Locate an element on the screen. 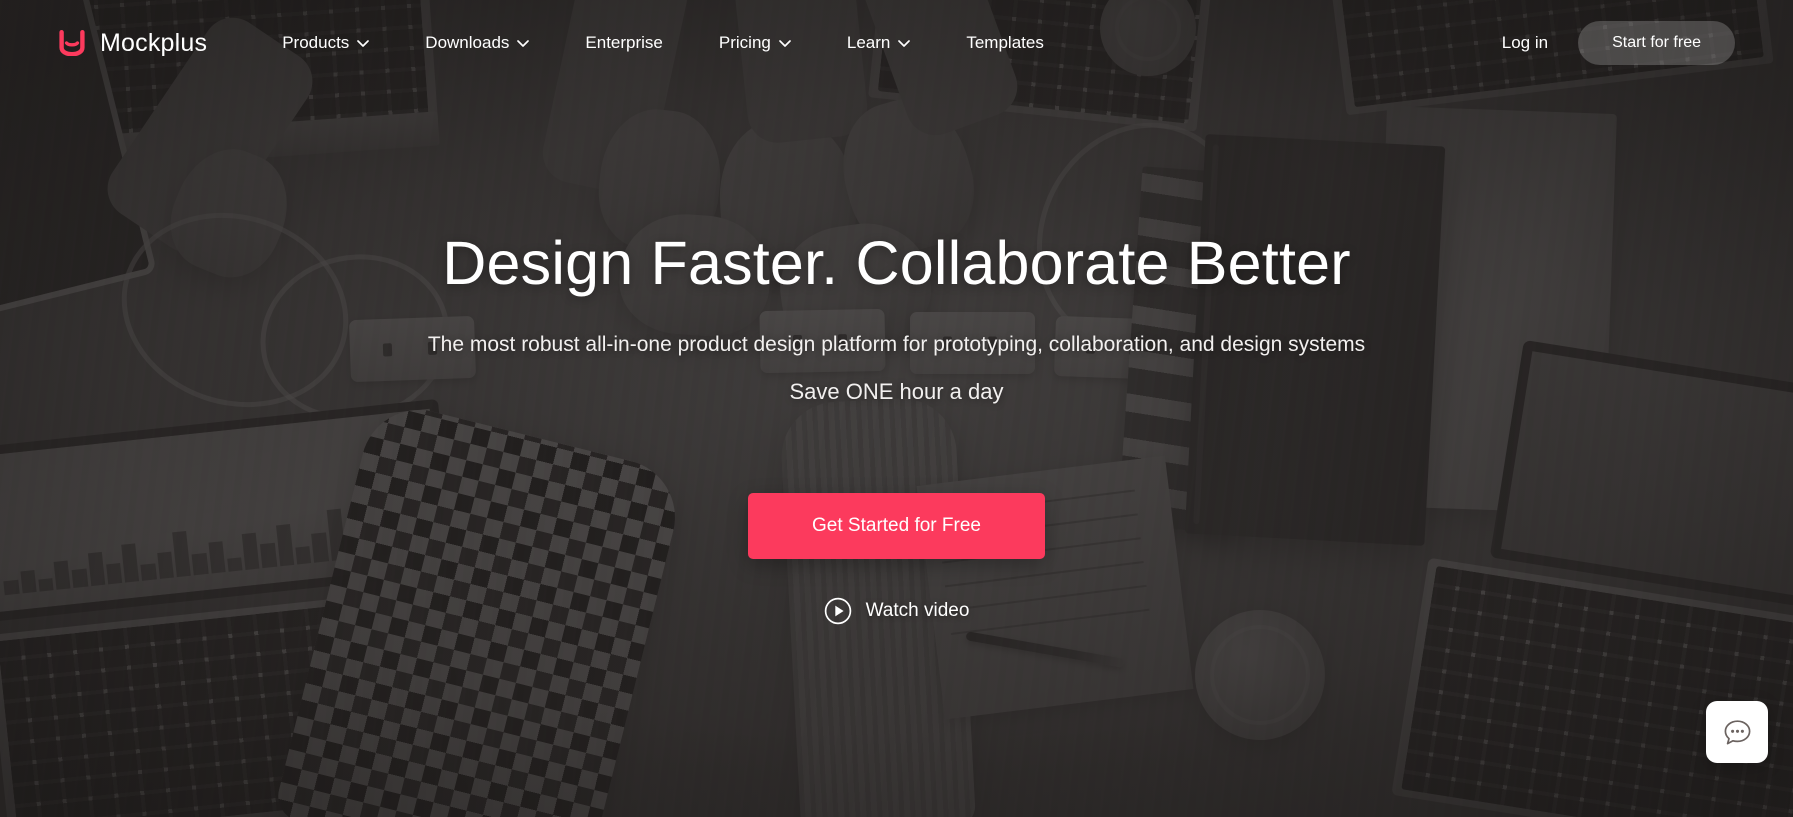  nav-item-learn: Learn is located at coordinates (878, 43).